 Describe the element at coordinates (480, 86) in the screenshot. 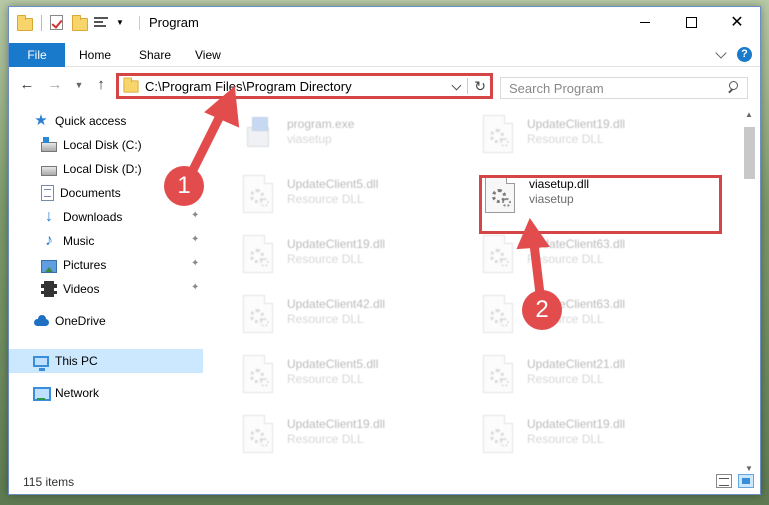

I see `refresh-icon: ↻` at that location.